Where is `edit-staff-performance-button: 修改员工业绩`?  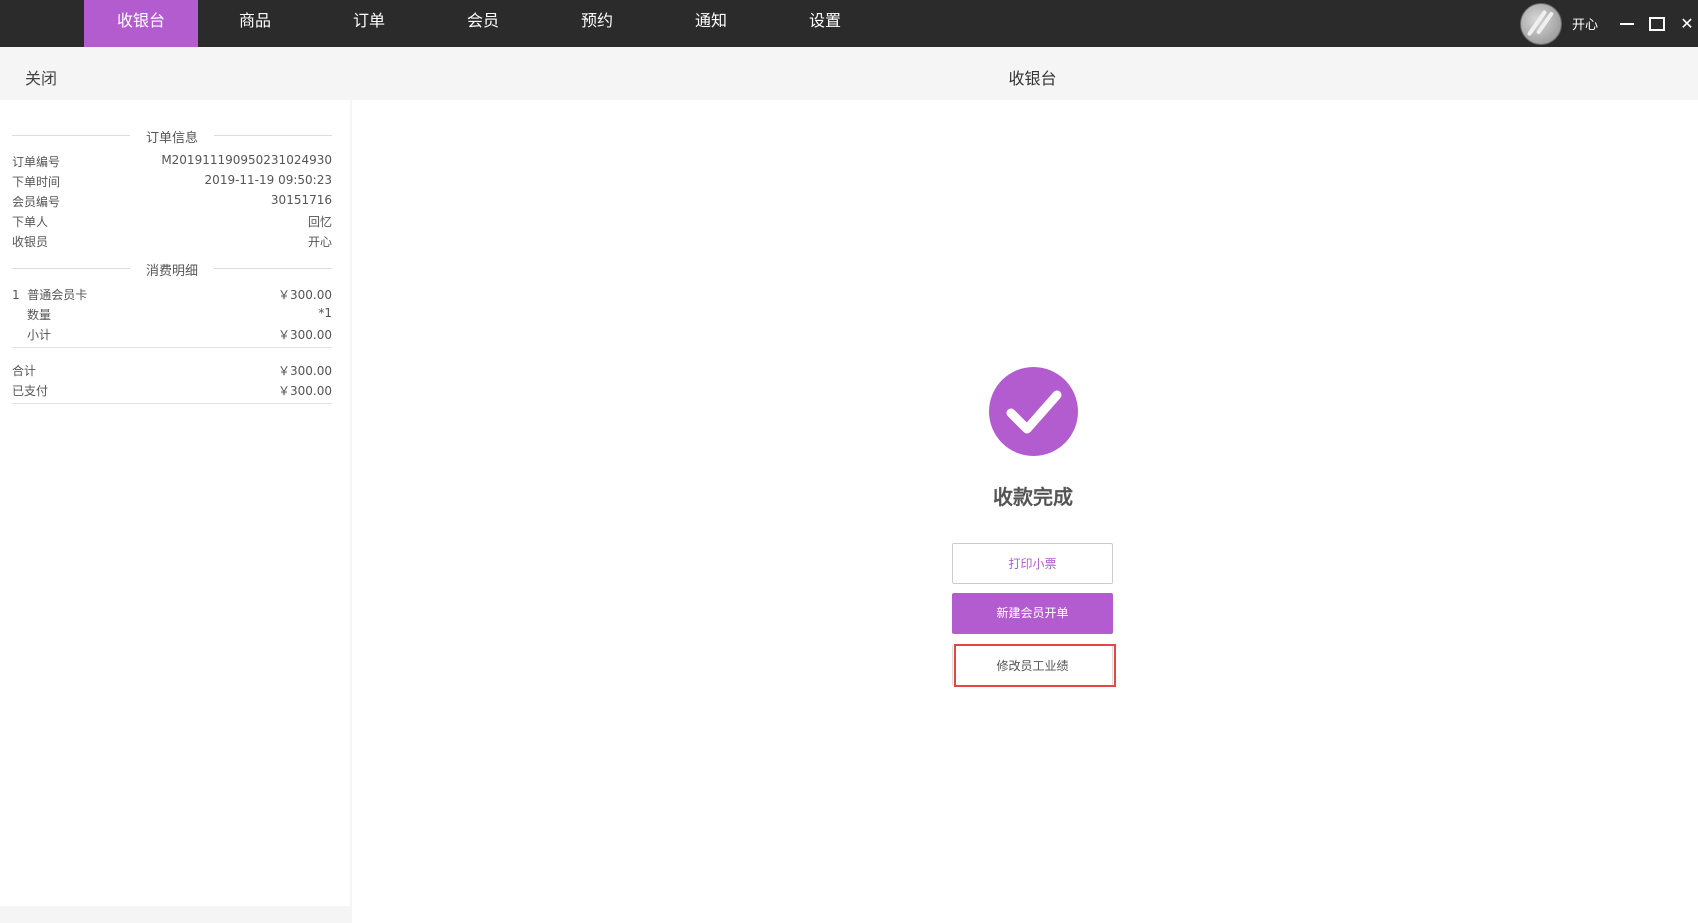
edit-staff-performance-button: 修改员工业绩 is located at coordinates (1032, 665).